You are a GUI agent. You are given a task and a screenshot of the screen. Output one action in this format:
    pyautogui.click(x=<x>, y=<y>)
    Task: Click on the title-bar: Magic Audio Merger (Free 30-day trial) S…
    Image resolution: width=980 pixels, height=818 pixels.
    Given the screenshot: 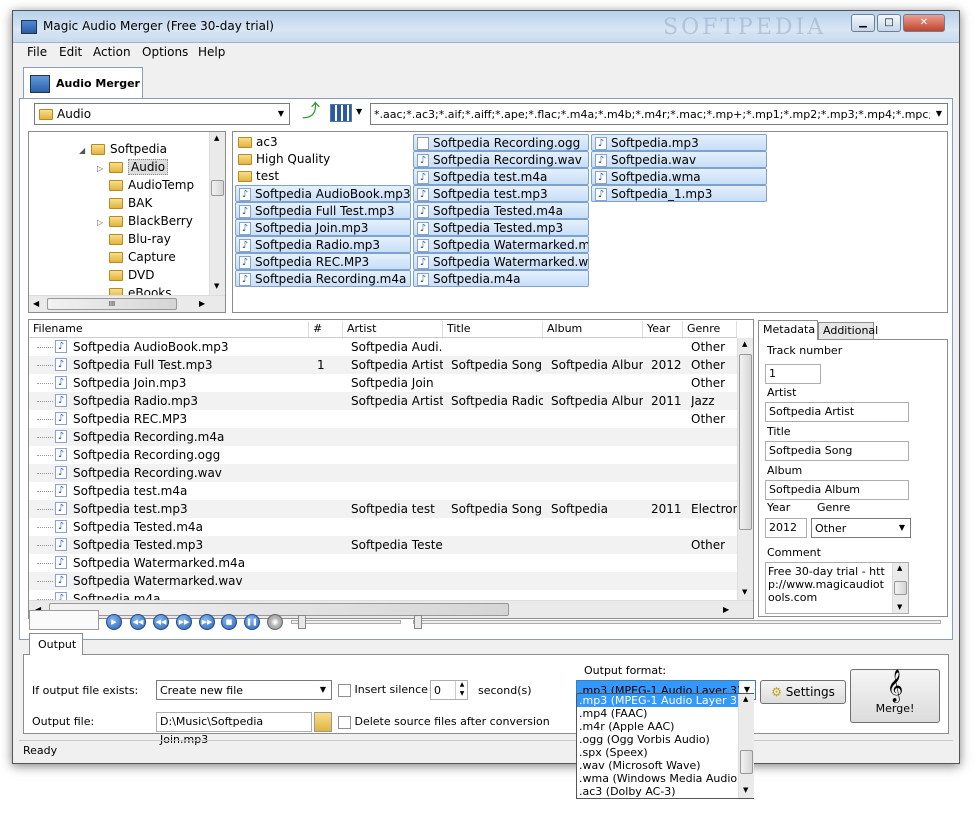 What is the action you would take?
    pyautogui.click(x=486, y=27)
    